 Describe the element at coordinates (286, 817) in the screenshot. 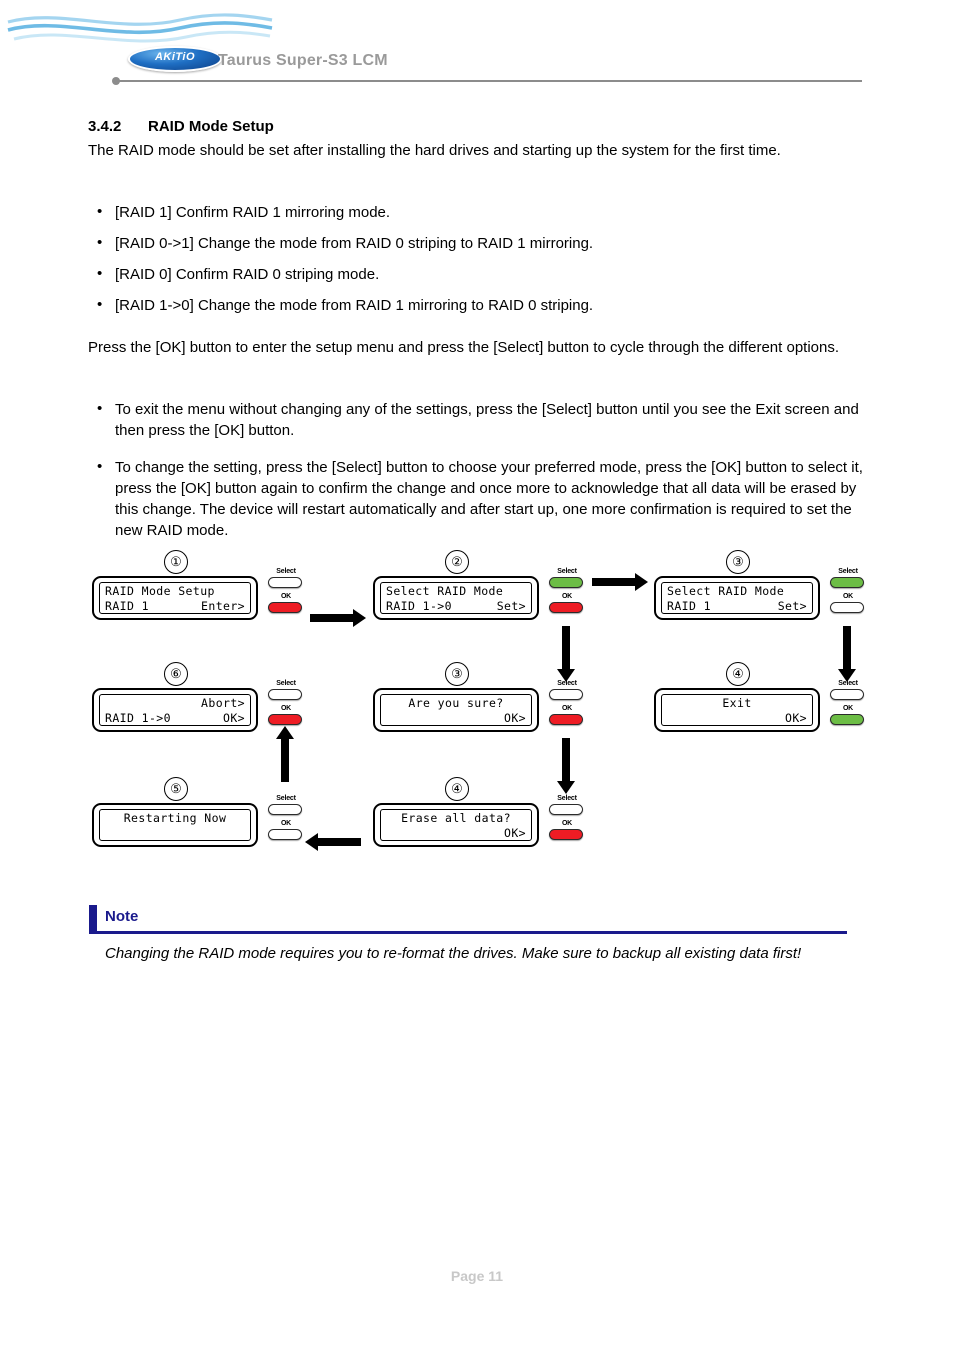

I see `button-pair-r3c1: Select OK` at that location.